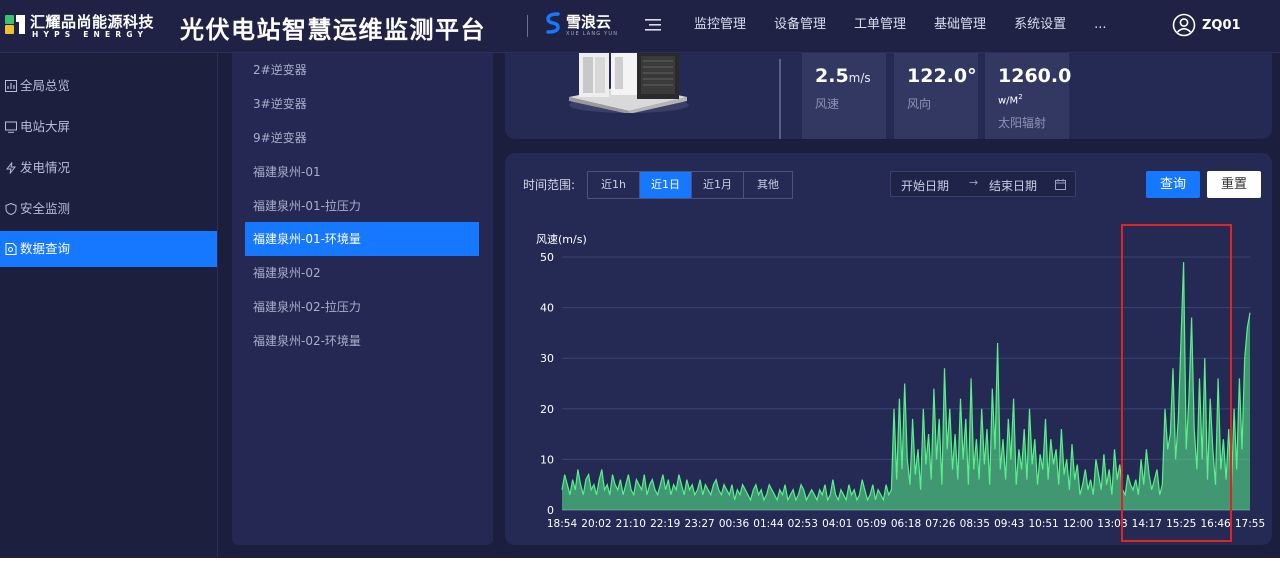 Image resolution: width=1280 pixels, height=561 pixels. Describe the element at coordinates (108, 209) in the screenshot. I see `sidebar-item-safety-monitoring: 安全监测` at that location.